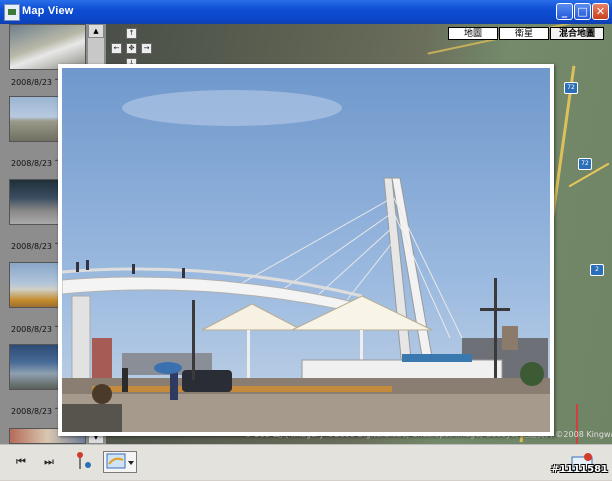  I want to click on title-bar: Map View _ □ ✕, so click(306, 12).